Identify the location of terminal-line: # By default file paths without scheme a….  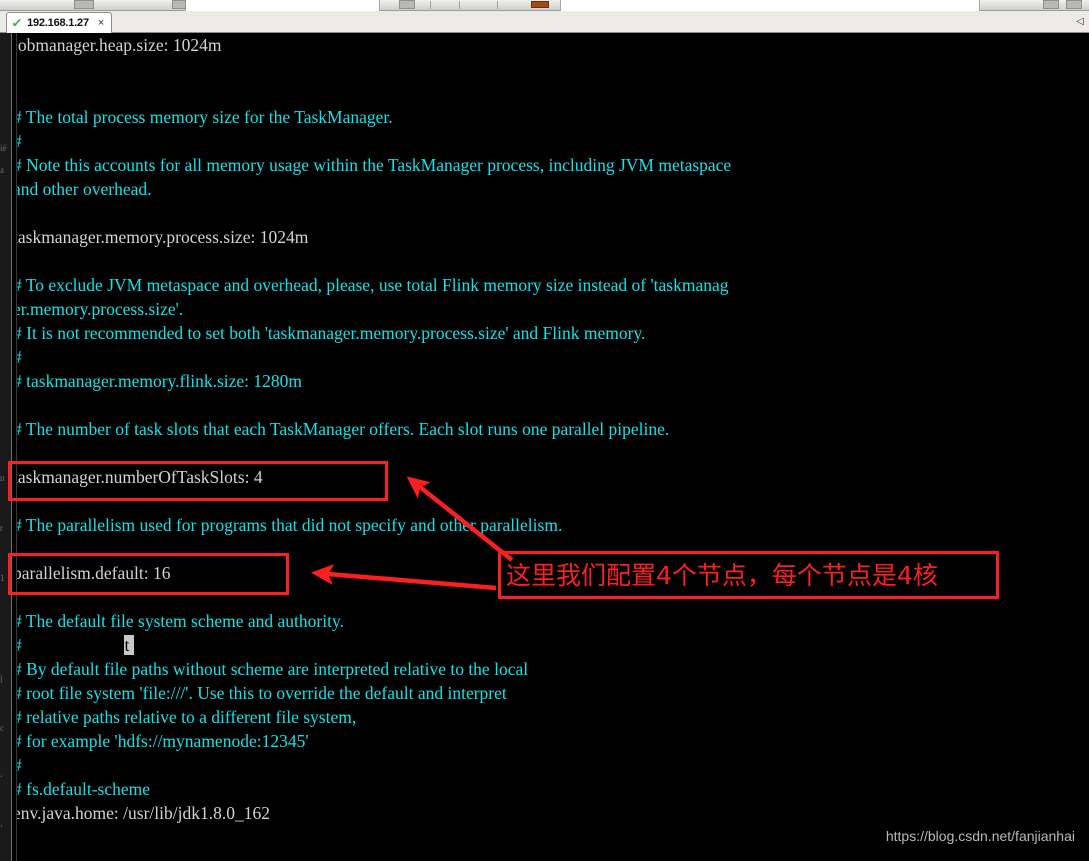
(551, 669).